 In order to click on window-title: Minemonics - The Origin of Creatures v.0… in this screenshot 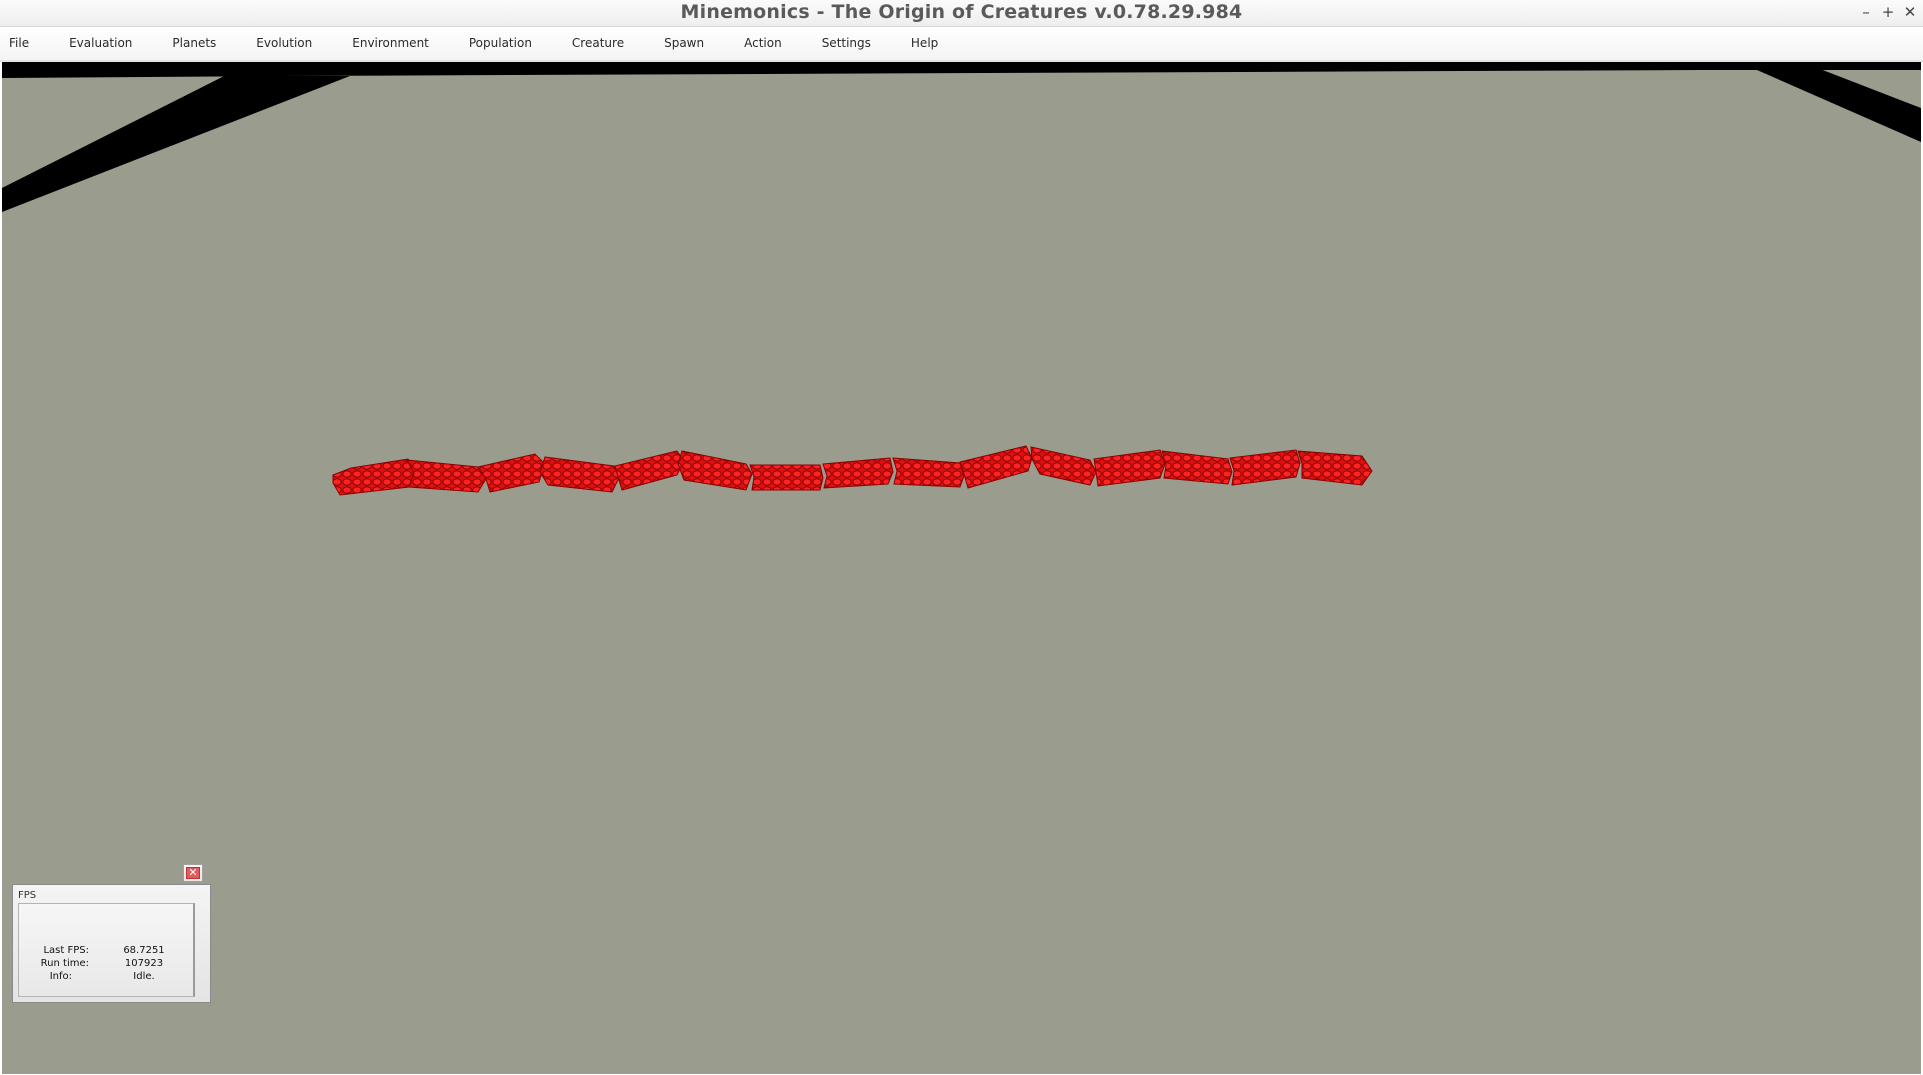, I will do `click(961, 12)`.